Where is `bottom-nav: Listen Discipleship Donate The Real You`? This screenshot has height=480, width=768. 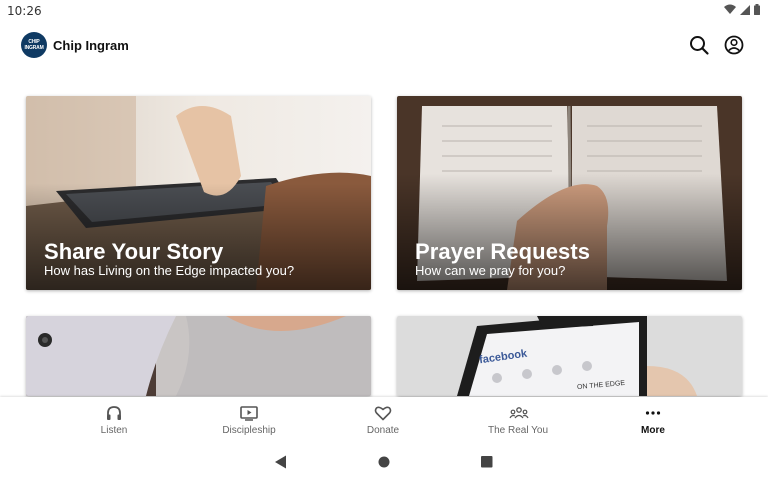
bottom-nav: Listen Discipleship Donate The Real You is located at coordinates (384, 420).